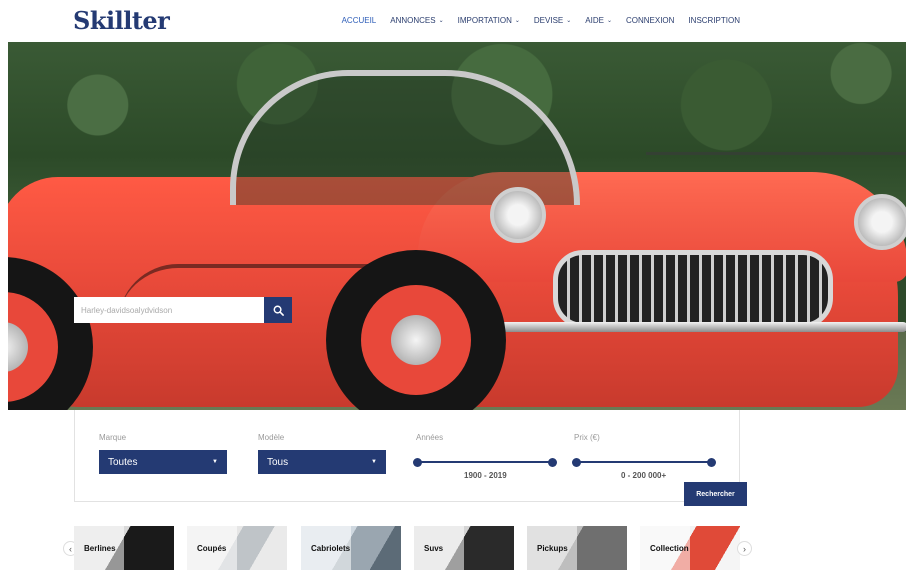 This screenshot has width=906, height=571. I want to click on nav-label: INSCRIPTION, so click(714, 20).